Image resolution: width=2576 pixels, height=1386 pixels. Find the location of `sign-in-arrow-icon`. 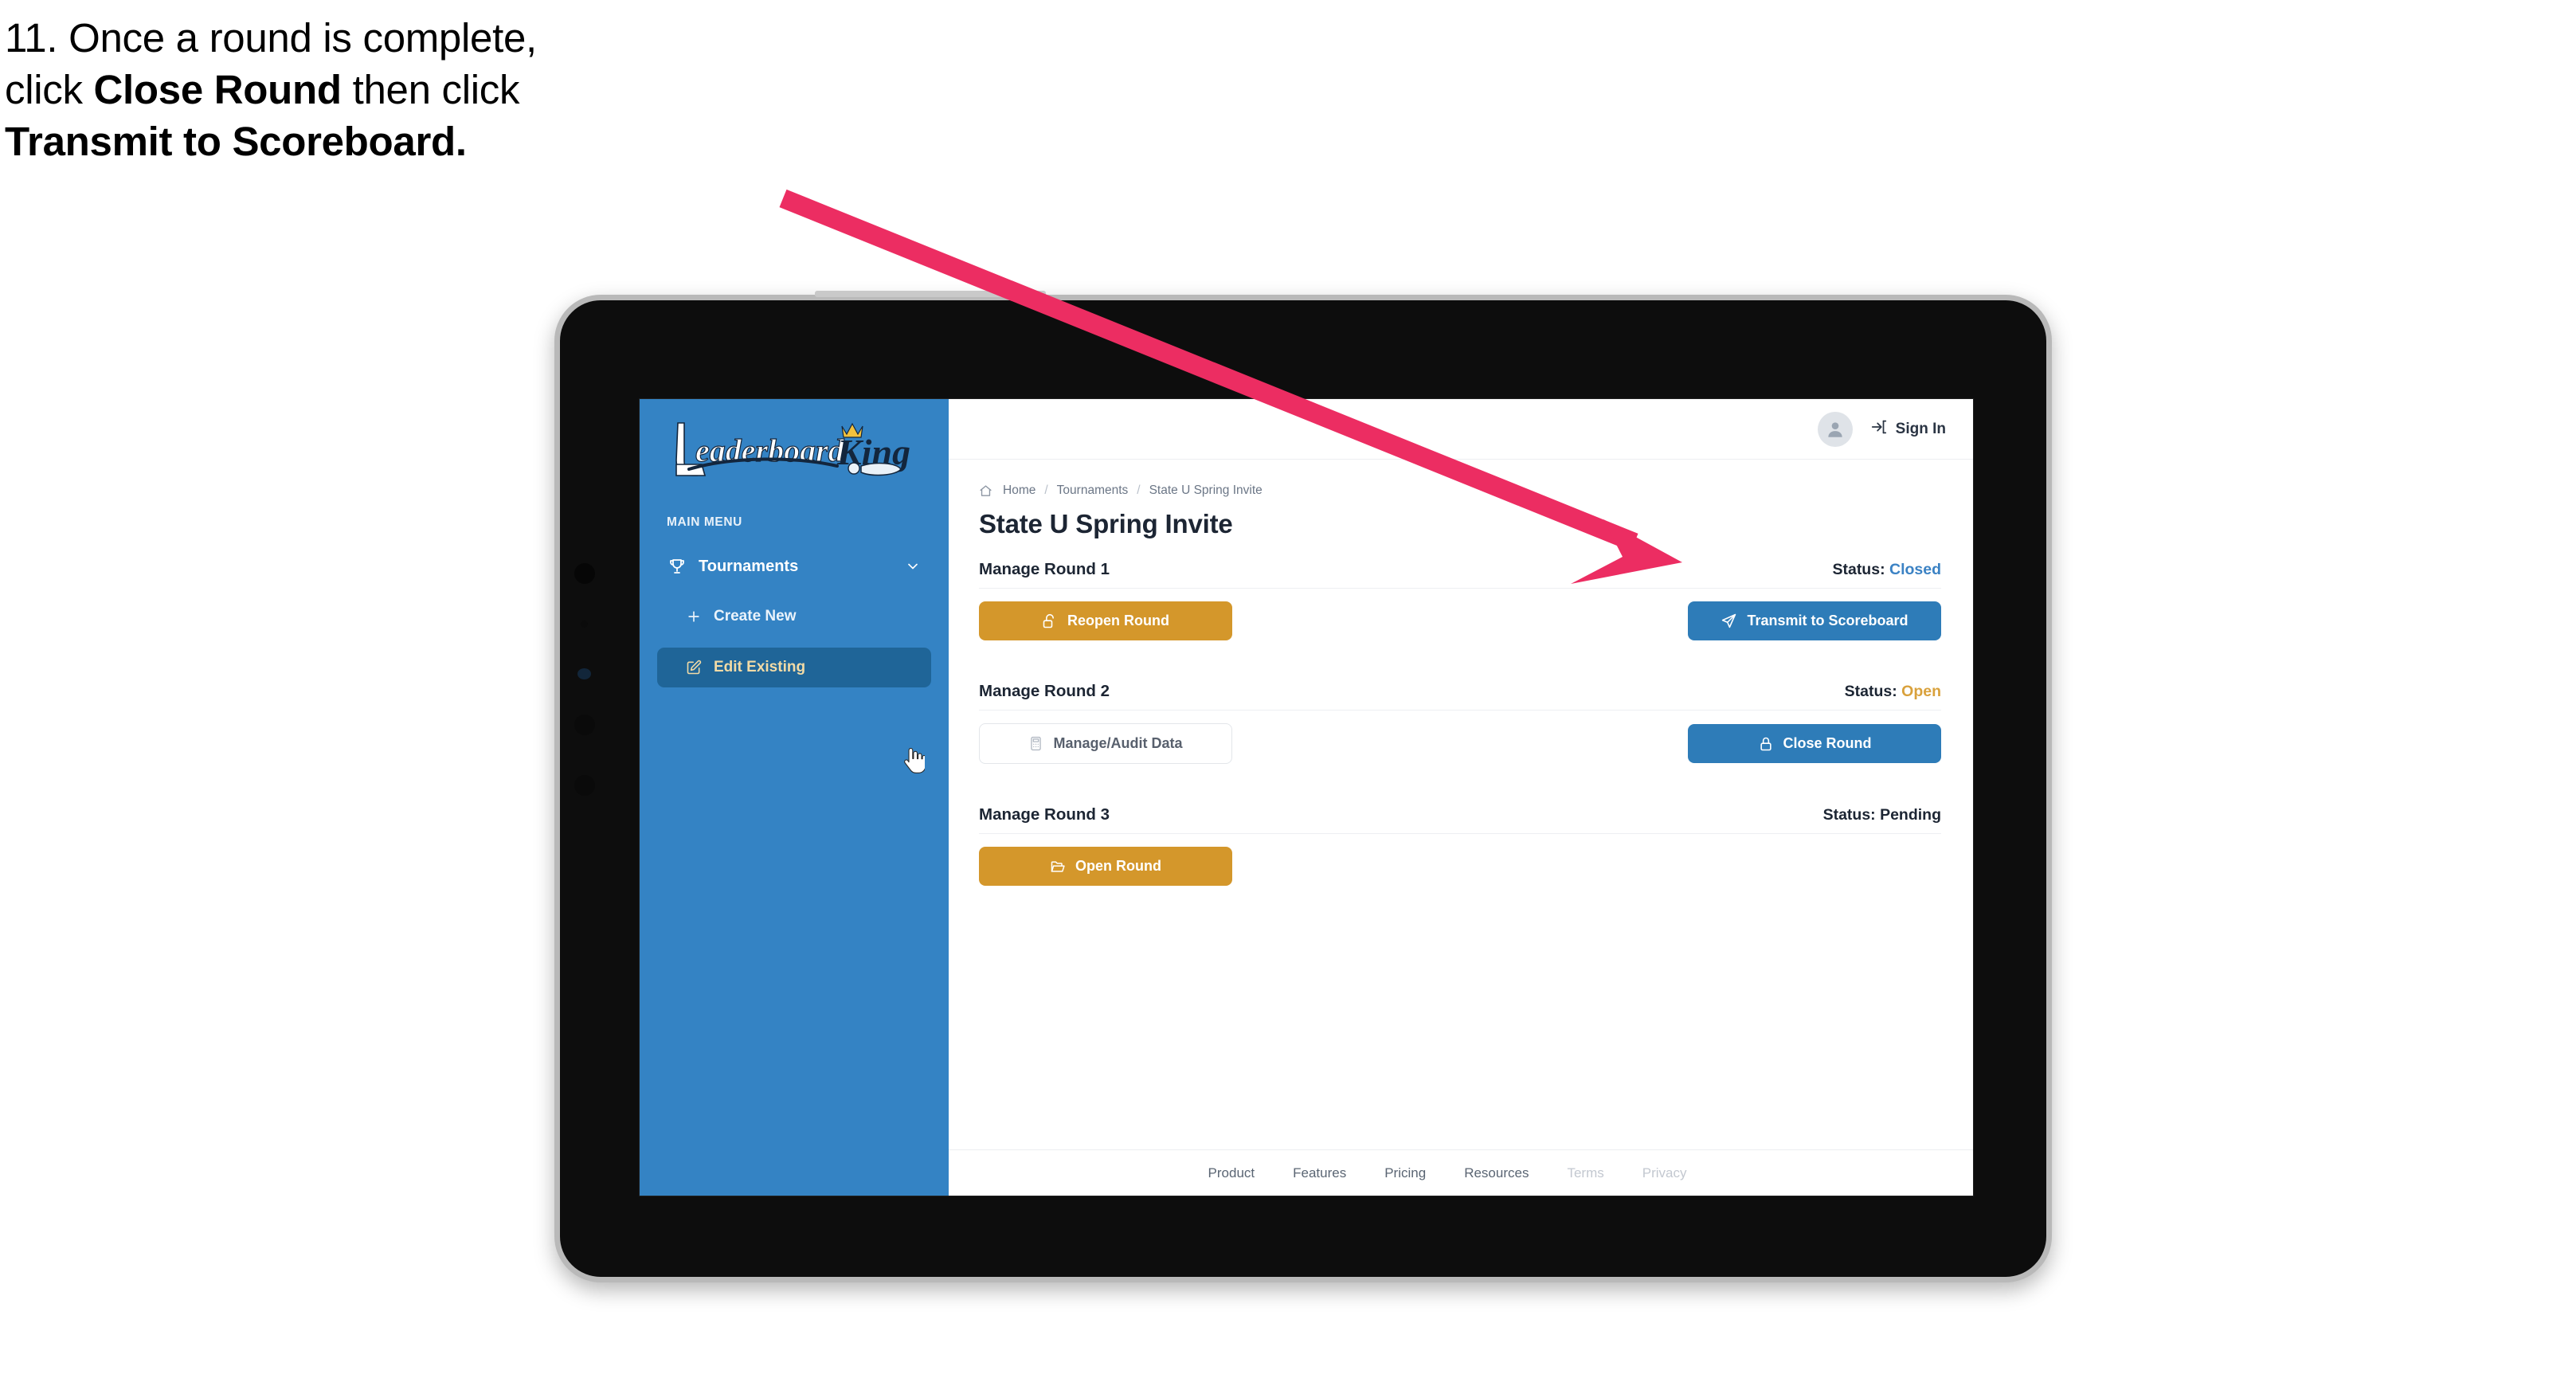

sign-in-arrow-icon is located at coordinates (1879, 429).